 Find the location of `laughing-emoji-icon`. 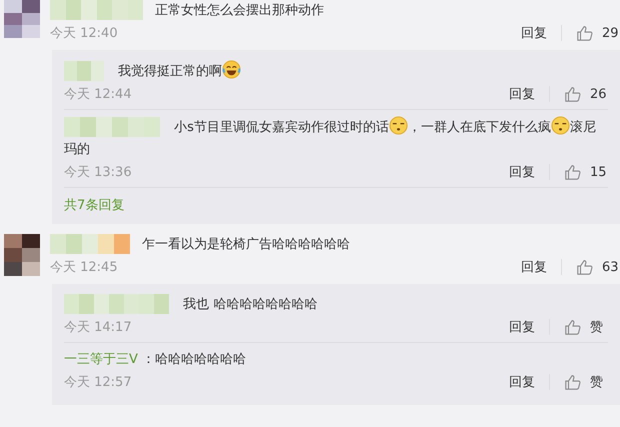

laughing-emoji-icon is located at coordinates (232, 69).